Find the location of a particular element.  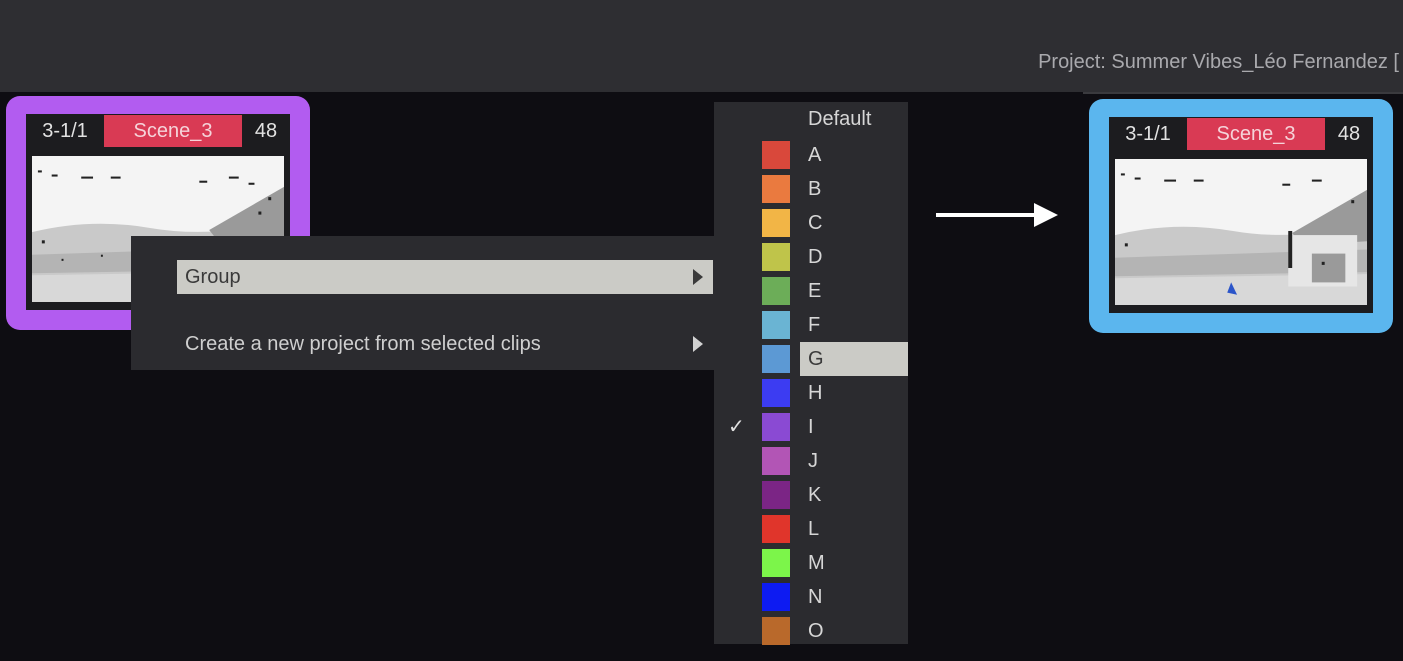

menu-item-group: Group is located at coordinates (445, 277).